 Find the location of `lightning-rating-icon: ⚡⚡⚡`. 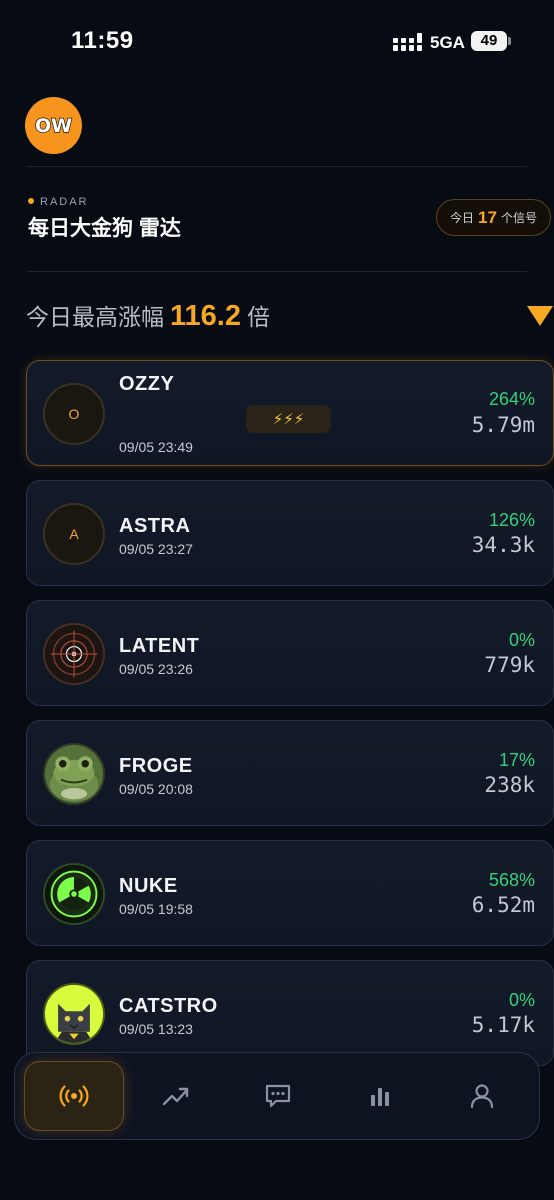

lightning-rating-icon: ⚡⚡⚡ is located at coordinates (288, 419).